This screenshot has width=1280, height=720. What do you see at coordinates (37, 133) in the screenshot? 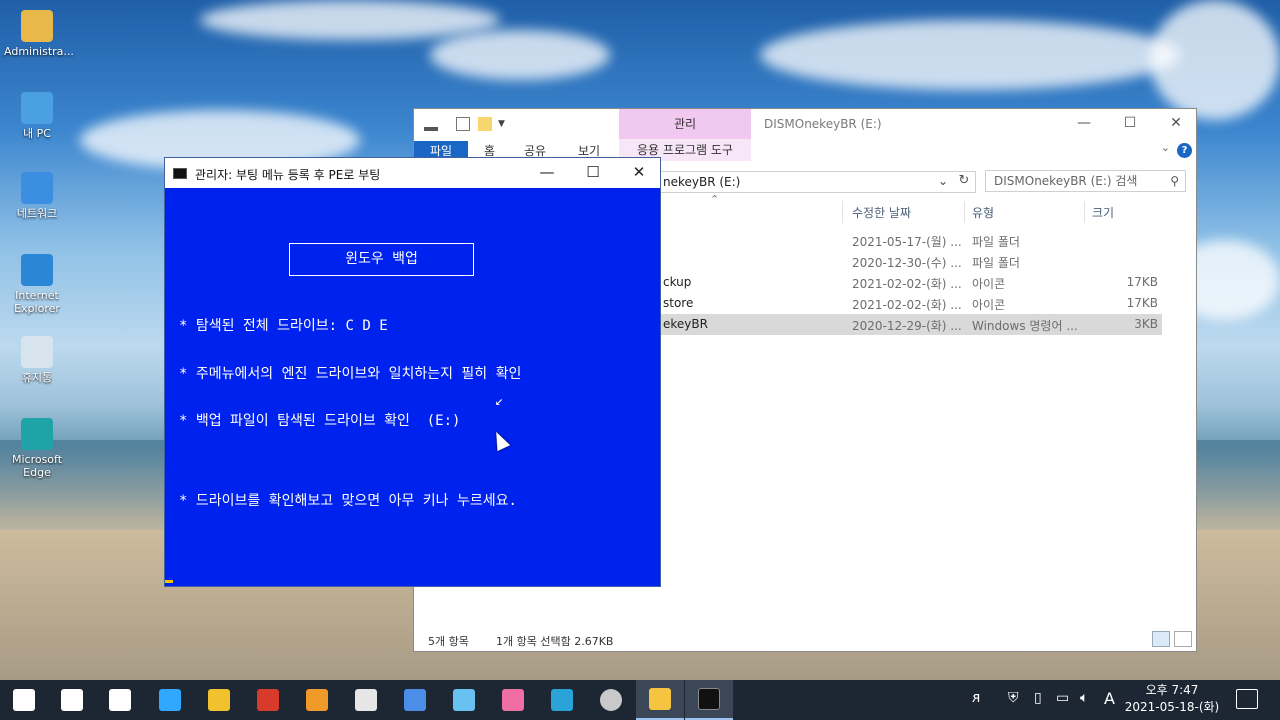
I see `desktop-icon-label: 내 PC` at bounding box center [37, 133].